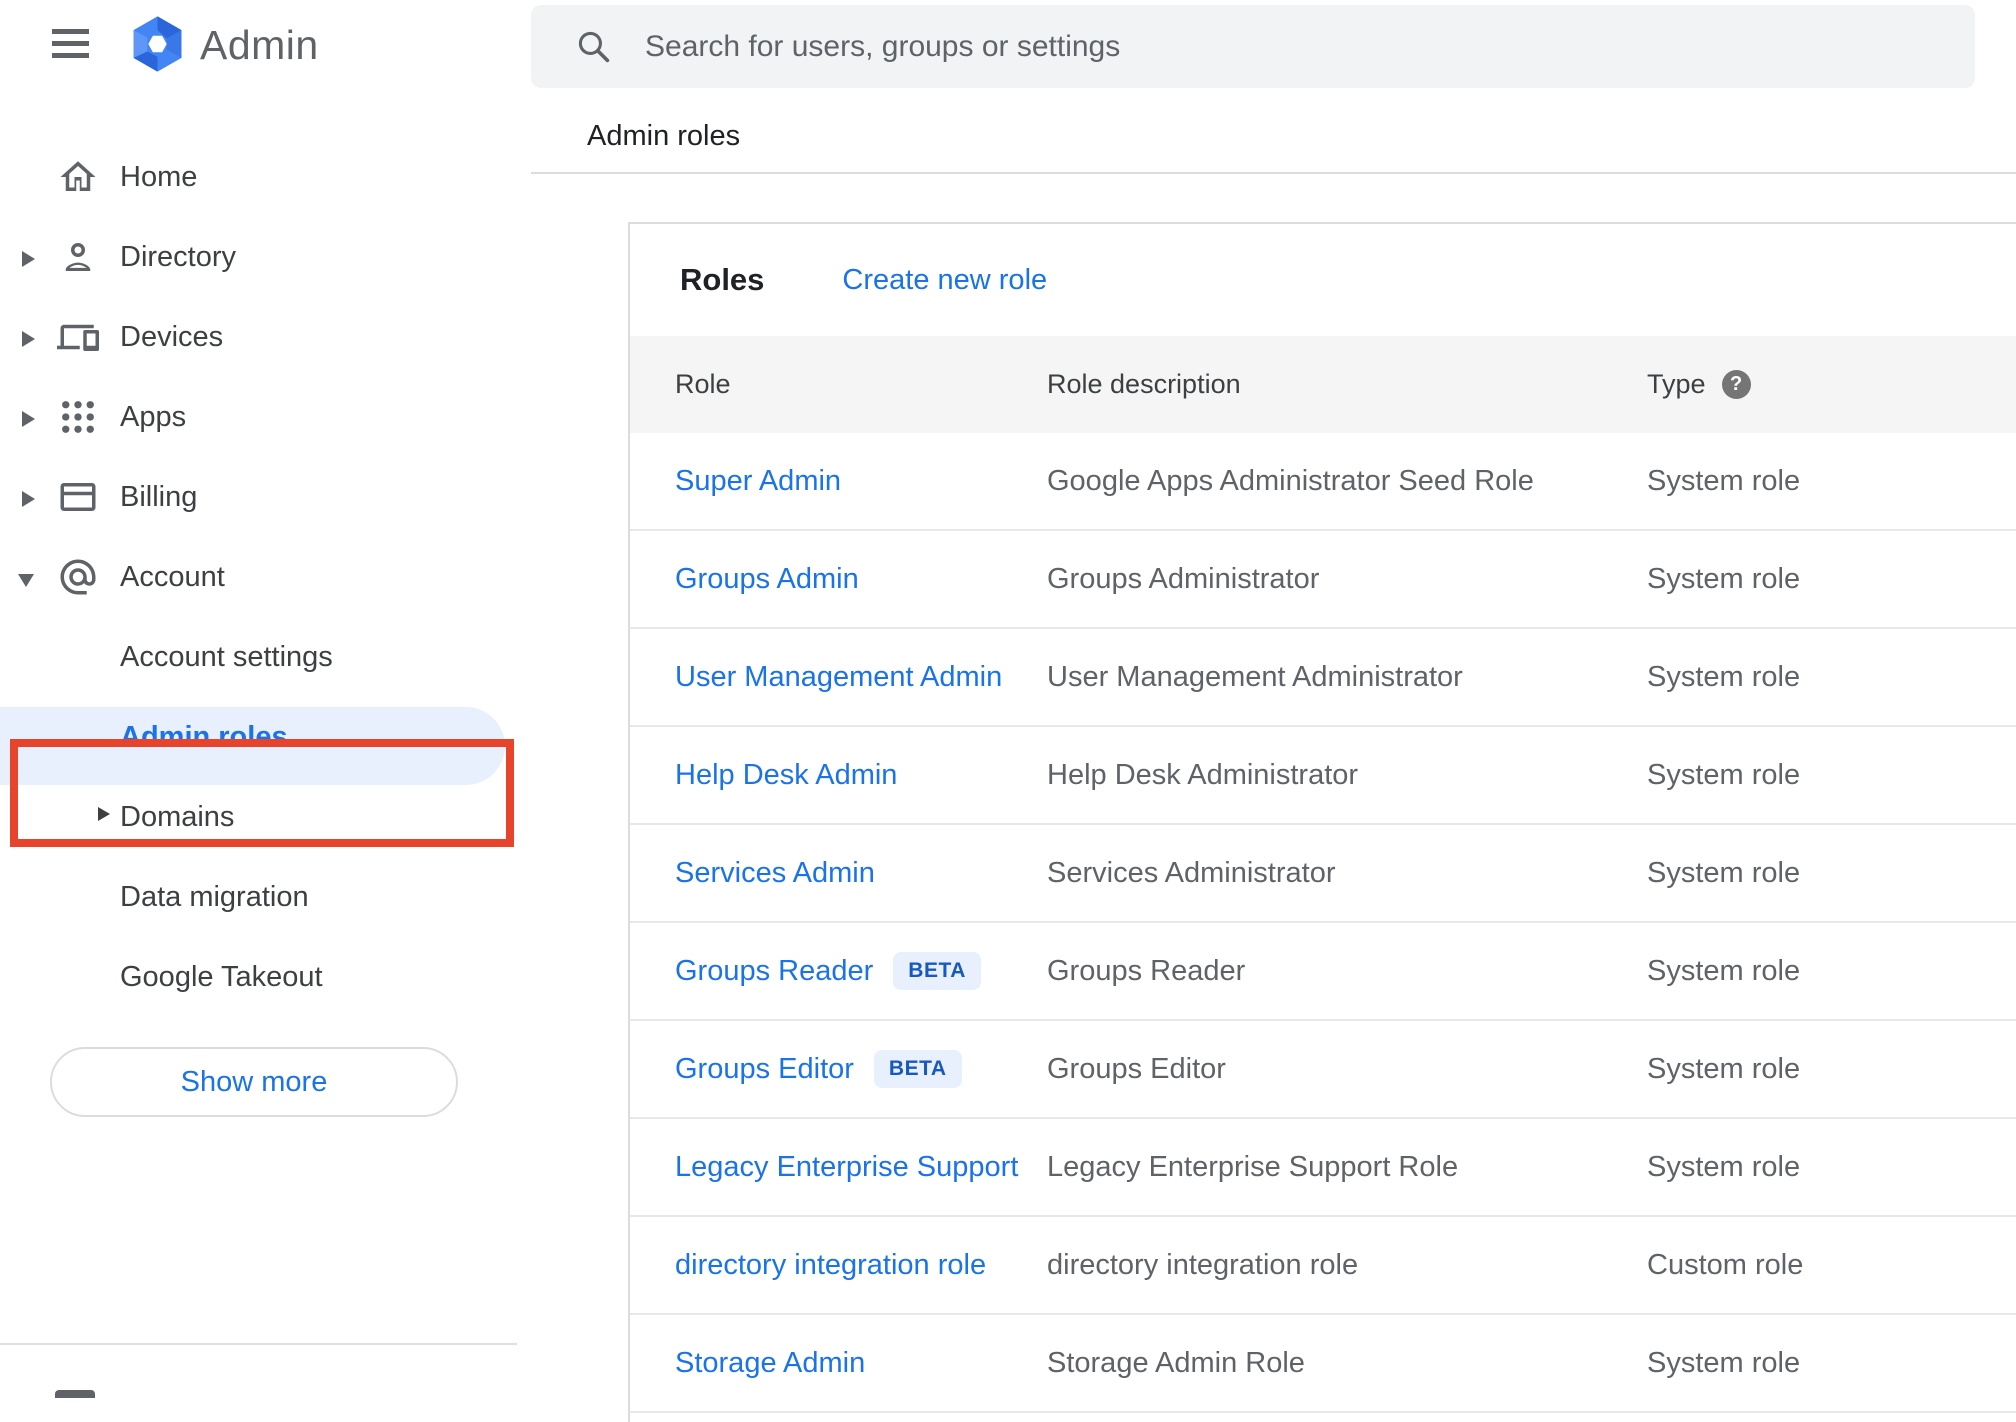 This screenshot has width=2016, height=1422. I want to click on home-icon, so click(78, 177).